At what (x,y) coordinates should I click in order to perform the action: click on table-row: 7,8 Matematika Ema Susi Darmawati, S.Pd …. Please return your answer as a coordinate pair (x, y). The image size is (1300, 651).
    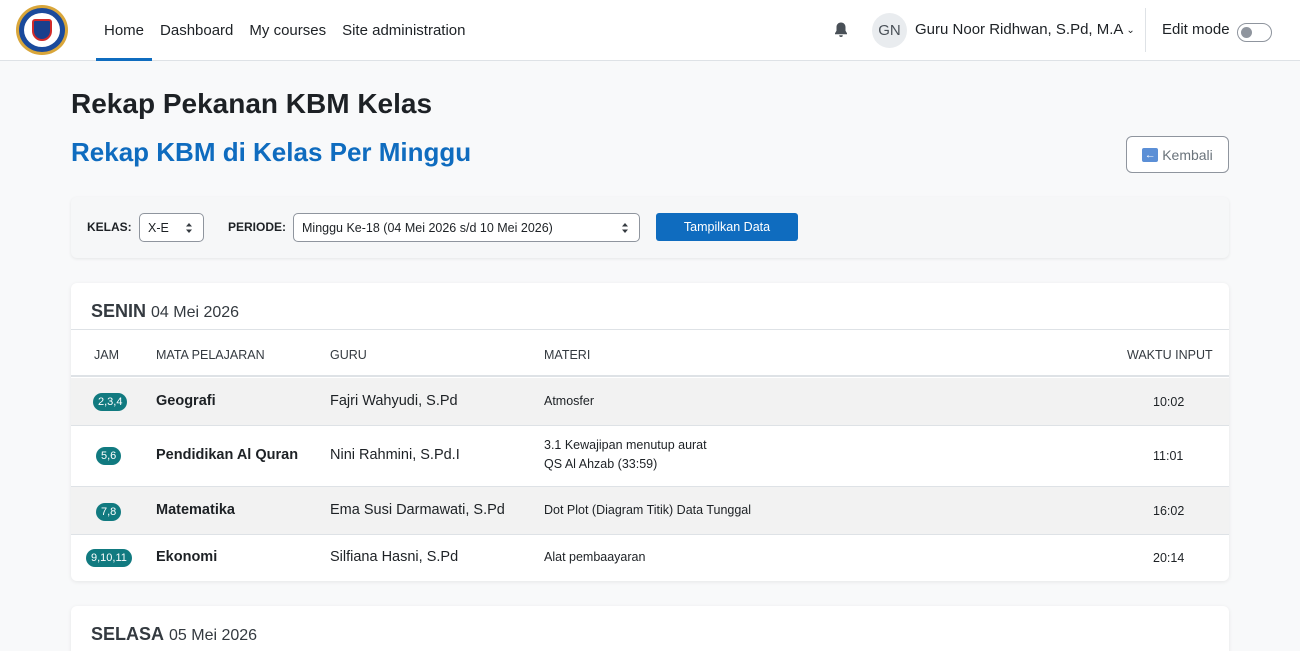
    Looking at the image, I should click on (650, 511).